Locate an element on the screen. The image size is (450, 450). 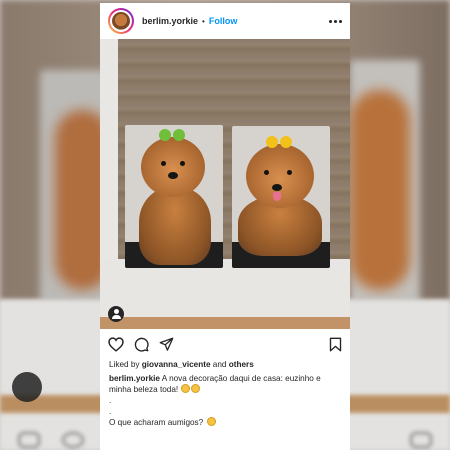
grinning-emoji-icon is located at coordinates (186, 388).